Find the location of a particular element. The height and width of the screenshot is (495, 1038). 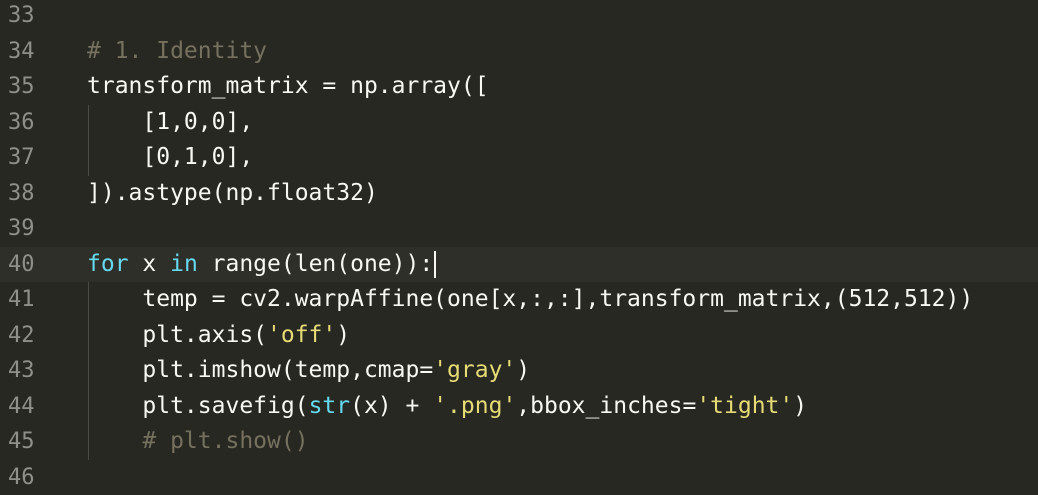

code-token: range(len(one)): is located at coordinates (315, 264).